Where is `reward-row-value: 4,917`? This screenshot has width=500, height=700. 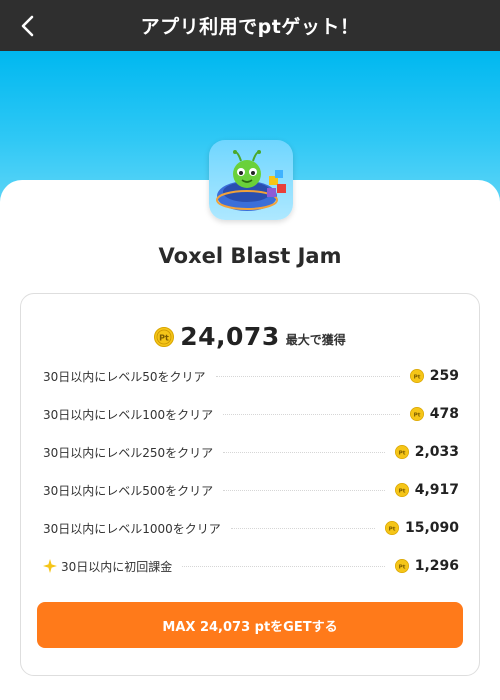
reward-row-value: 4,917 is located at coordinates (436, 490).